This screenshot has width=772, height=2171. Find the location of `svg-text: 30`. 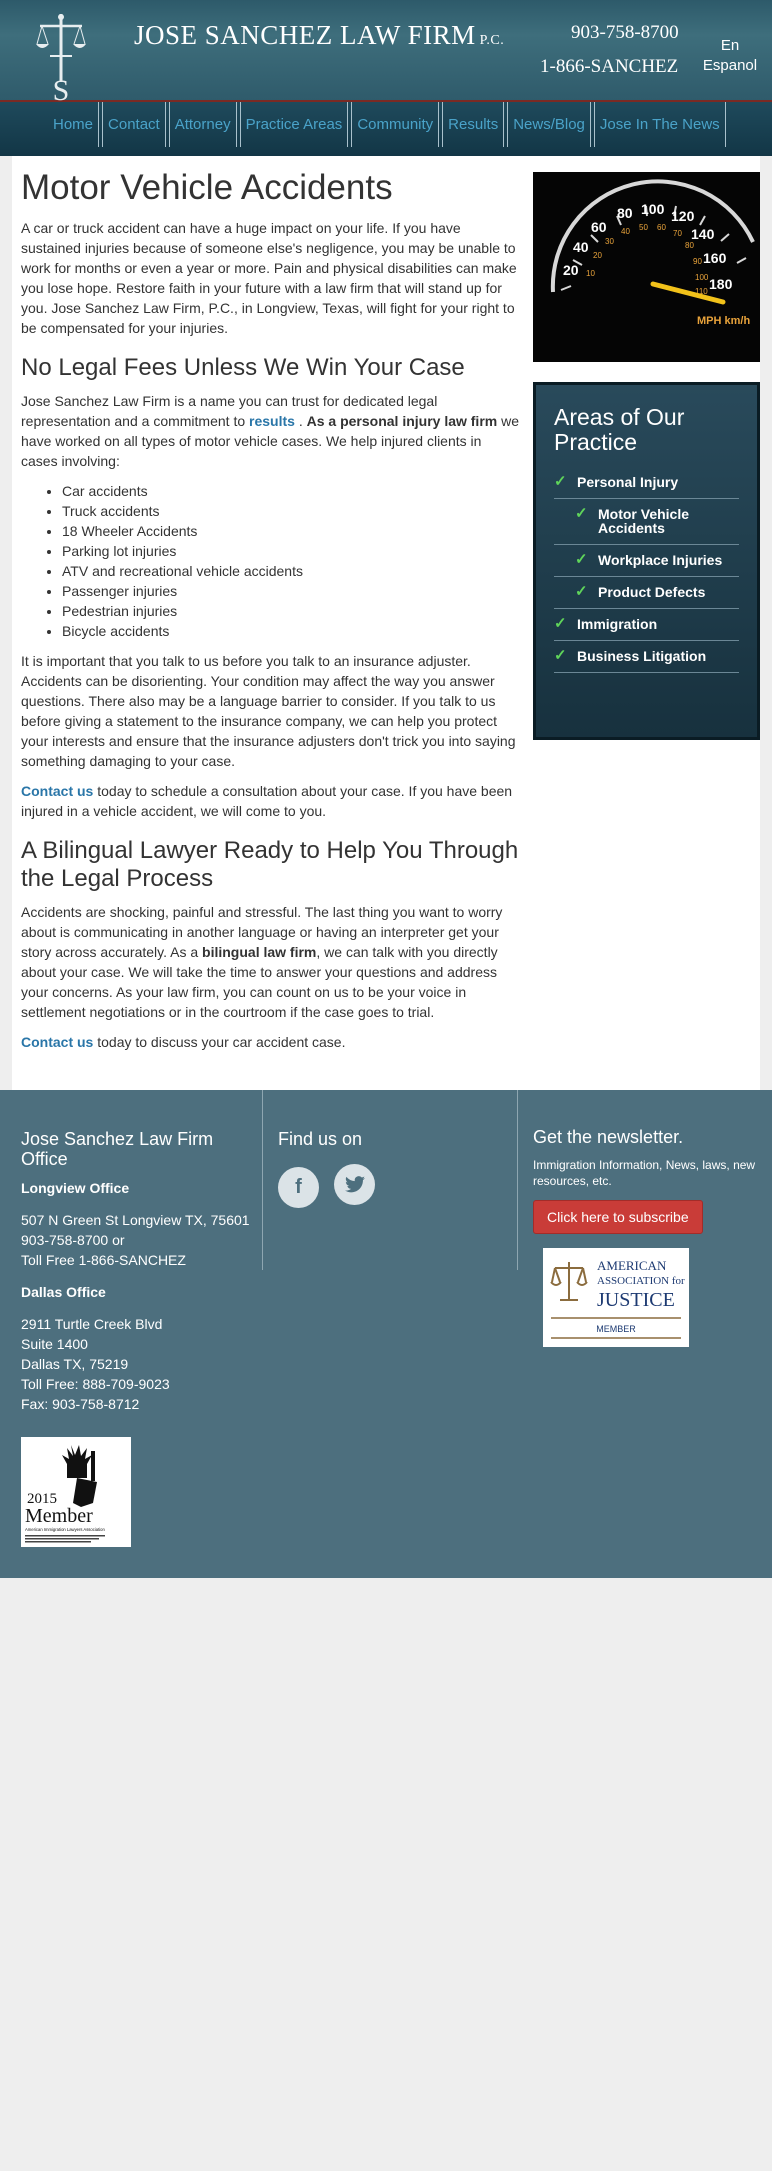

svg-text: 30 is located at coordinates (609, 241).